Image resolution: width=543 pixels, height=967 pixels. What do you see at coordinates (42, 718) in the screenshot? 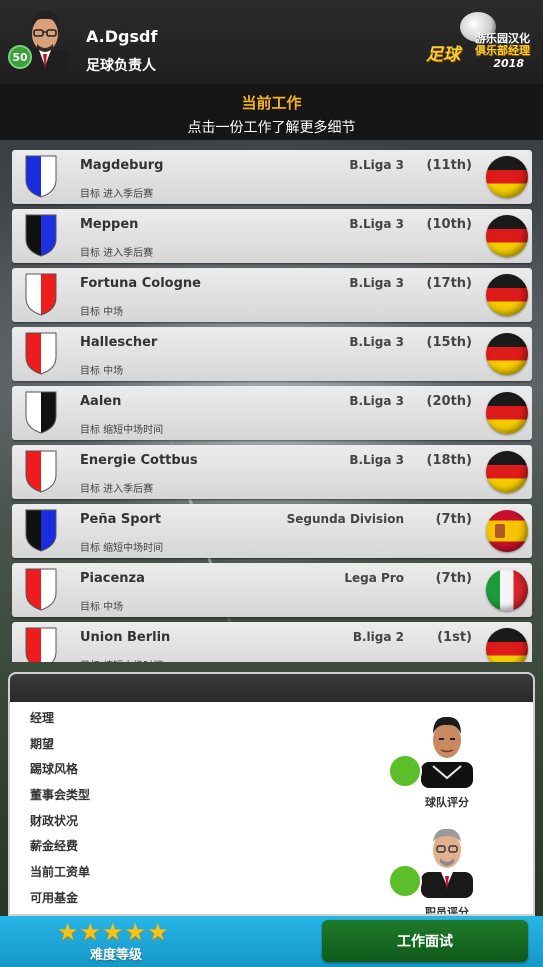
I see `detail-row-manager: 经理` at bounding box center [42, 718].